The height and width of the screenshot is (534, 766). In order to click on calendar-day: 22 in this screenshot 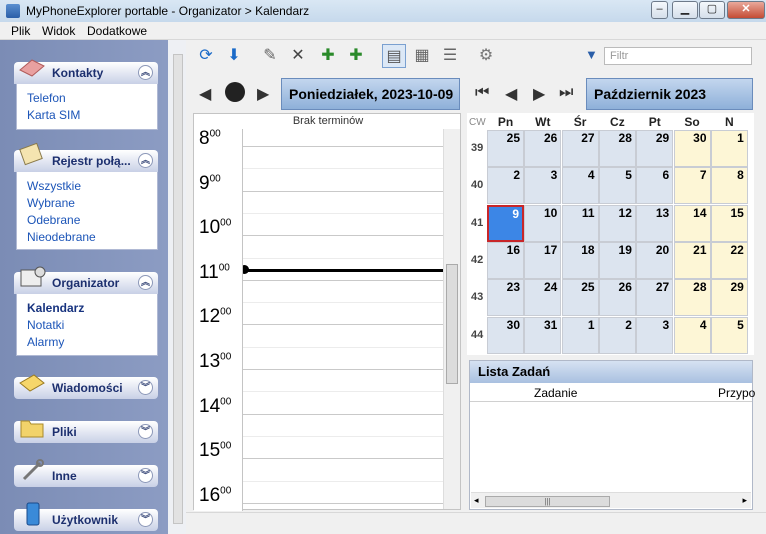, I will do `click(729, 260)`.